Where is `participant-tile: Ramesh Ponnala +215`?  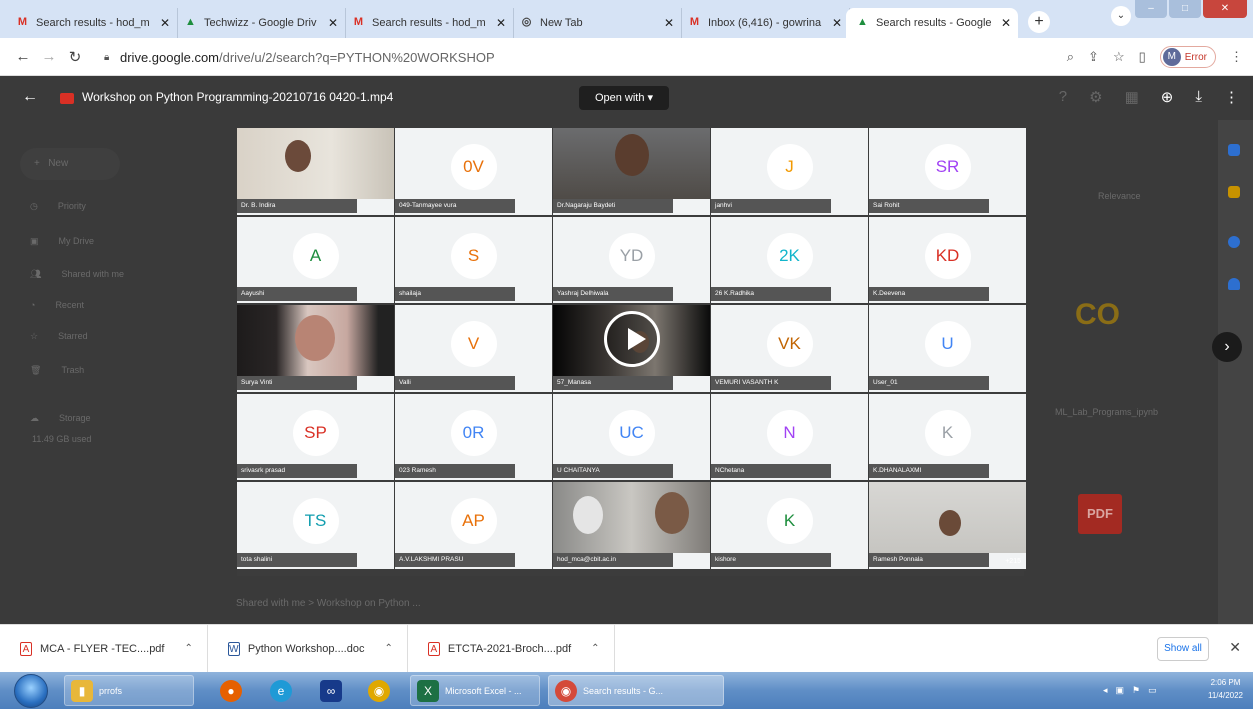 participant-tile: Ramesh Ponnala +215 is located at coordinates (947, 526).